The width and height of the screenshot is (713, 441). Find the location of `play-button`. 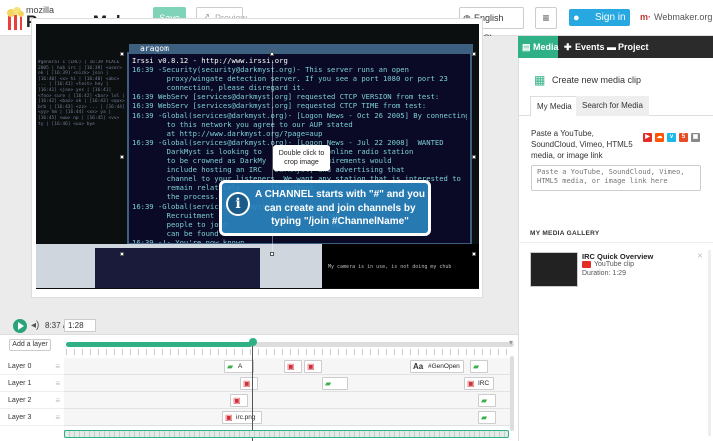

play-button is located at coordinates (20, 326).